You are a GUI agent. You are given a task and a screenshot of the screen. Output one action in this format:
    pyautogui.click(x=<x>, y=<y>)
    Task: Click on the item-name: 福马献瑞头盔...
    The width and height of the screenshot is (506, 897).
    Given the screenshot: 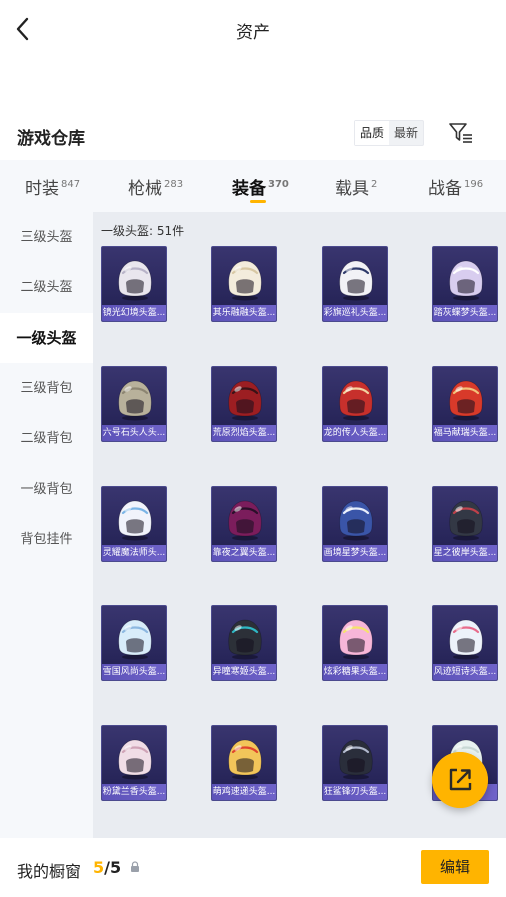 What is the action you would take?
    pyautogui.click(x=465, y=433)
    